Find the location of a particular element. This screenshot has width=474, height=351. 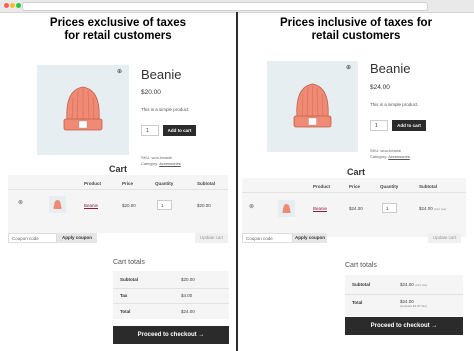

subtotal-amount: $24.00 is located at coordinates (407, 284).